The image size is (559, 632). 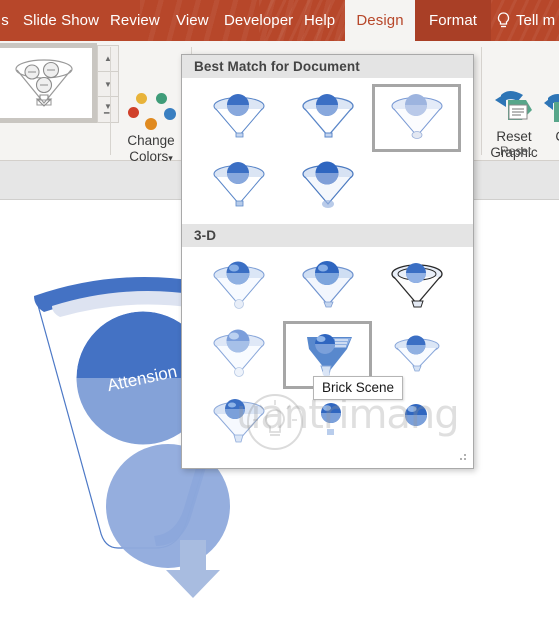 I want to click on style-item-moderate-effect, so click(x=238, y=186).